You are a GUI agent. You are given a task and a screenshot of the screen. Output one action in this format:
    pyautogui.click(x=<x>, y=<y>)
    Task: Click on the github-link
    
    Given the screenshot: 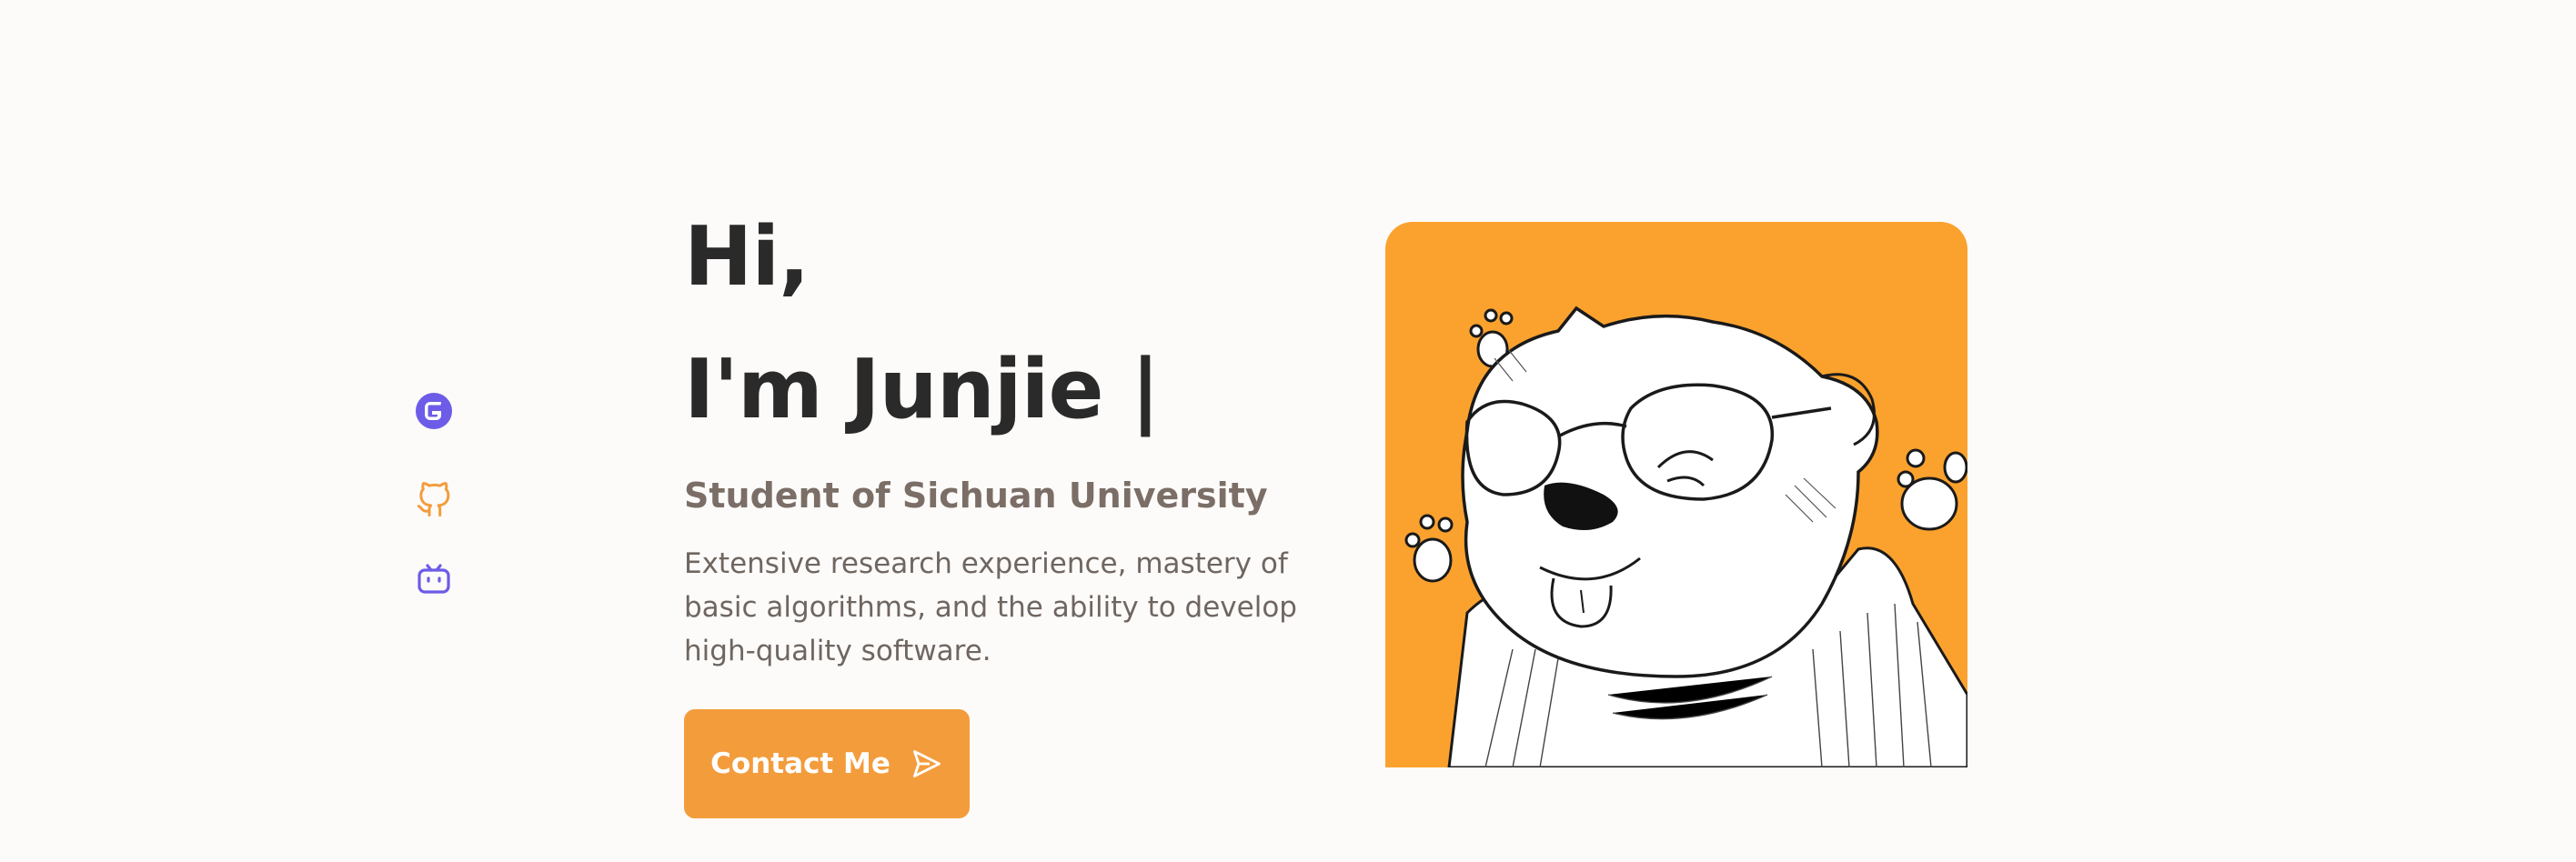 What is the action you would take?
    pyautogui.click(x=434, y=500)
    